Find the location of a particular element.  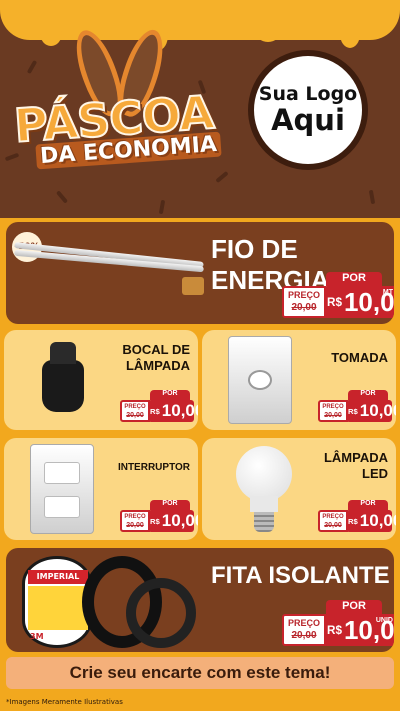

switch-image is located at coordinates (62, 489).